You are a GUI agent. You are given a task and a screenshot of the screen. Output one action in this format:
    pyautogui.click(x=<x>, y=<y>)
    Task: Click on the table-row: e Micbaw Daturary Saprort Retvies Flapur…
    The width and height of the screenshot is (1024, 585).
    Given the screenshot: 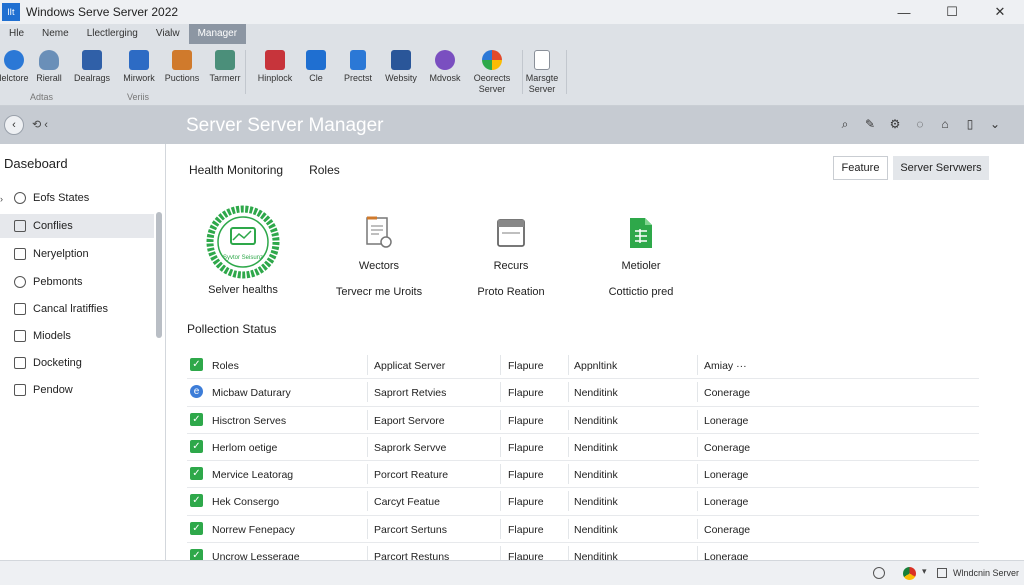 What is the action you would take?
    pyautogui.click(x=583, y=393)
    